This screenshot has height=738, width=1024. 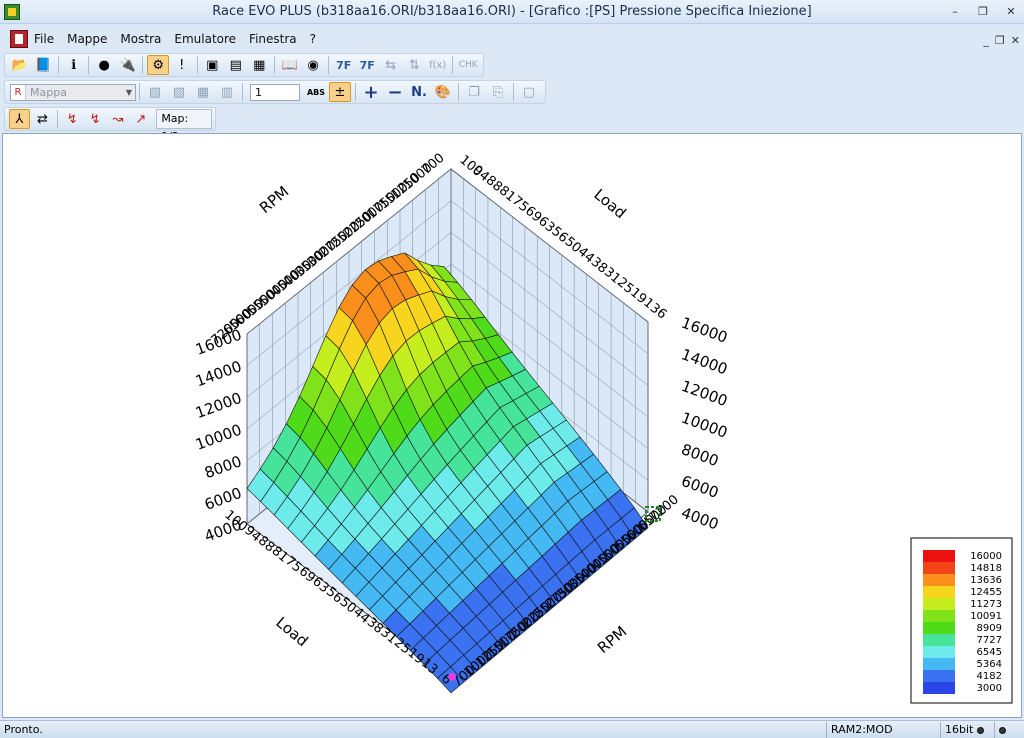 What do you see at coordinates (140, 119) in the screenshot?
I see `rotate-up-icon: ↗` at bounding box center [140, 119].